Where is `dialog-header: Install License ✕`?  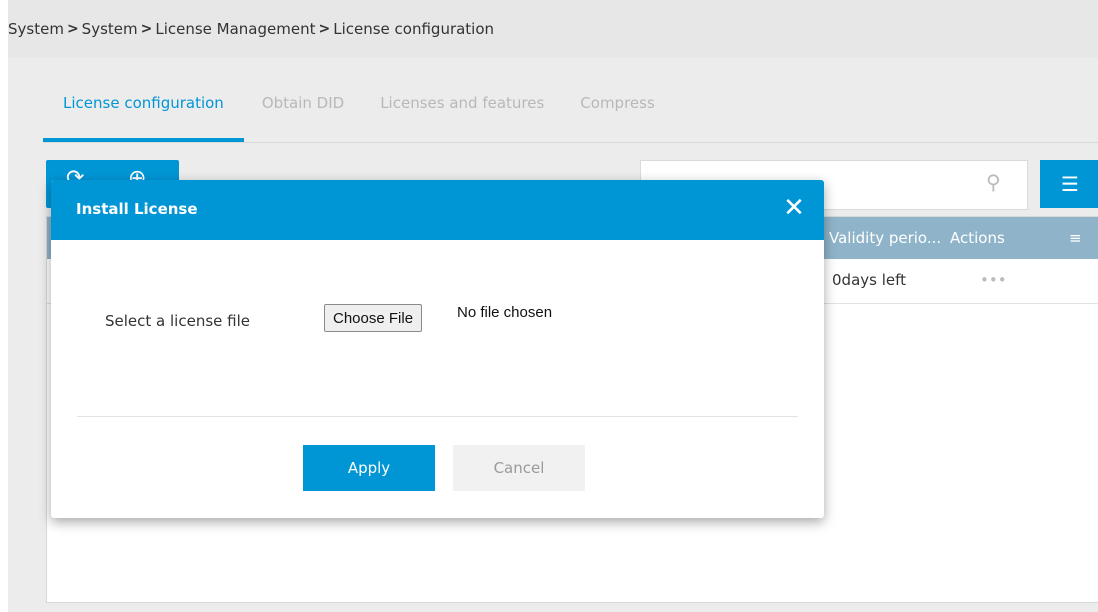
dialog-header: Install License ✕ is located at coordinates (437, 210).